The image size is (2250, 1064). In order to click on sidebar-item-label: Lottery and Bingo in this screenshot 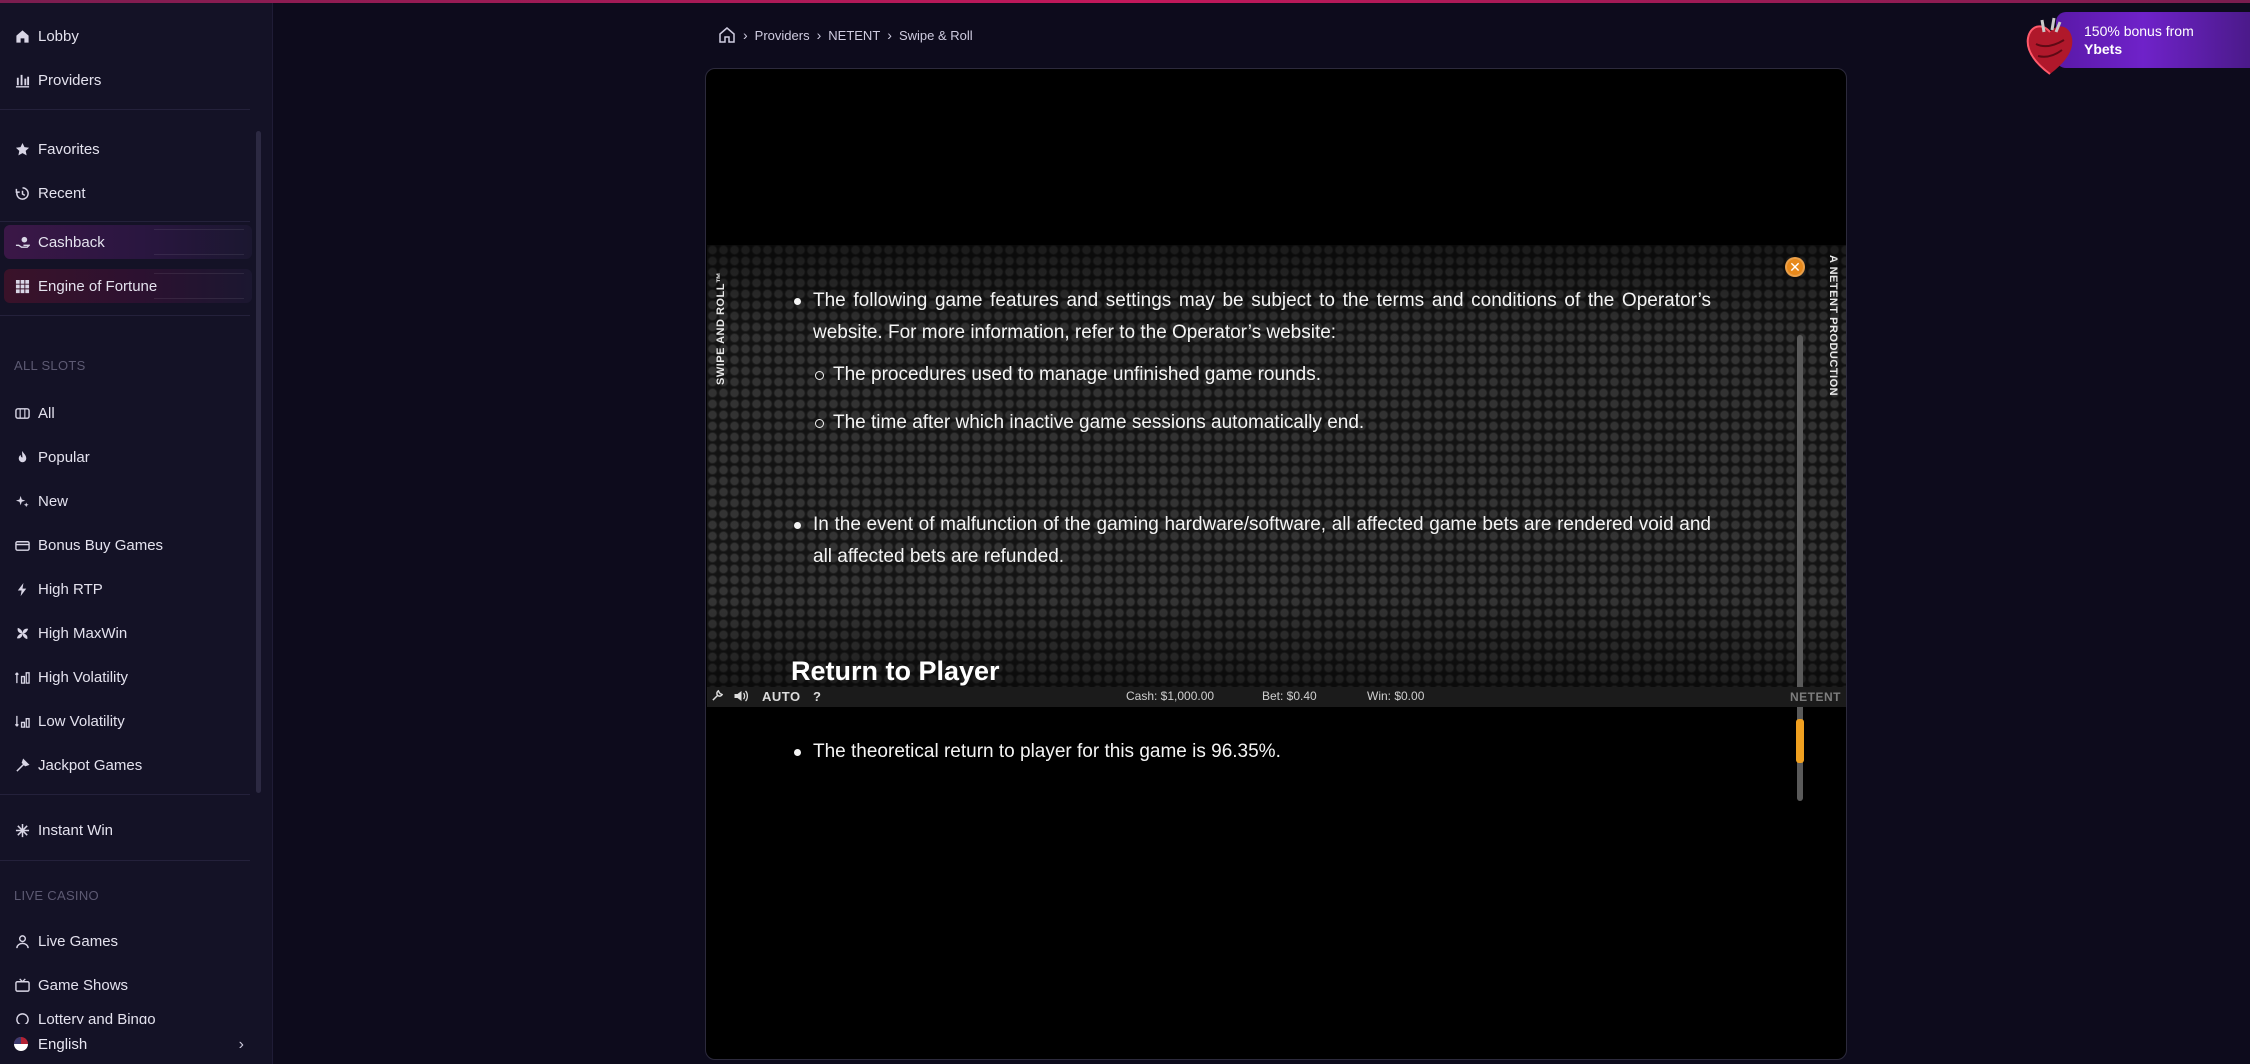, I will do `click(97, 1018)`.